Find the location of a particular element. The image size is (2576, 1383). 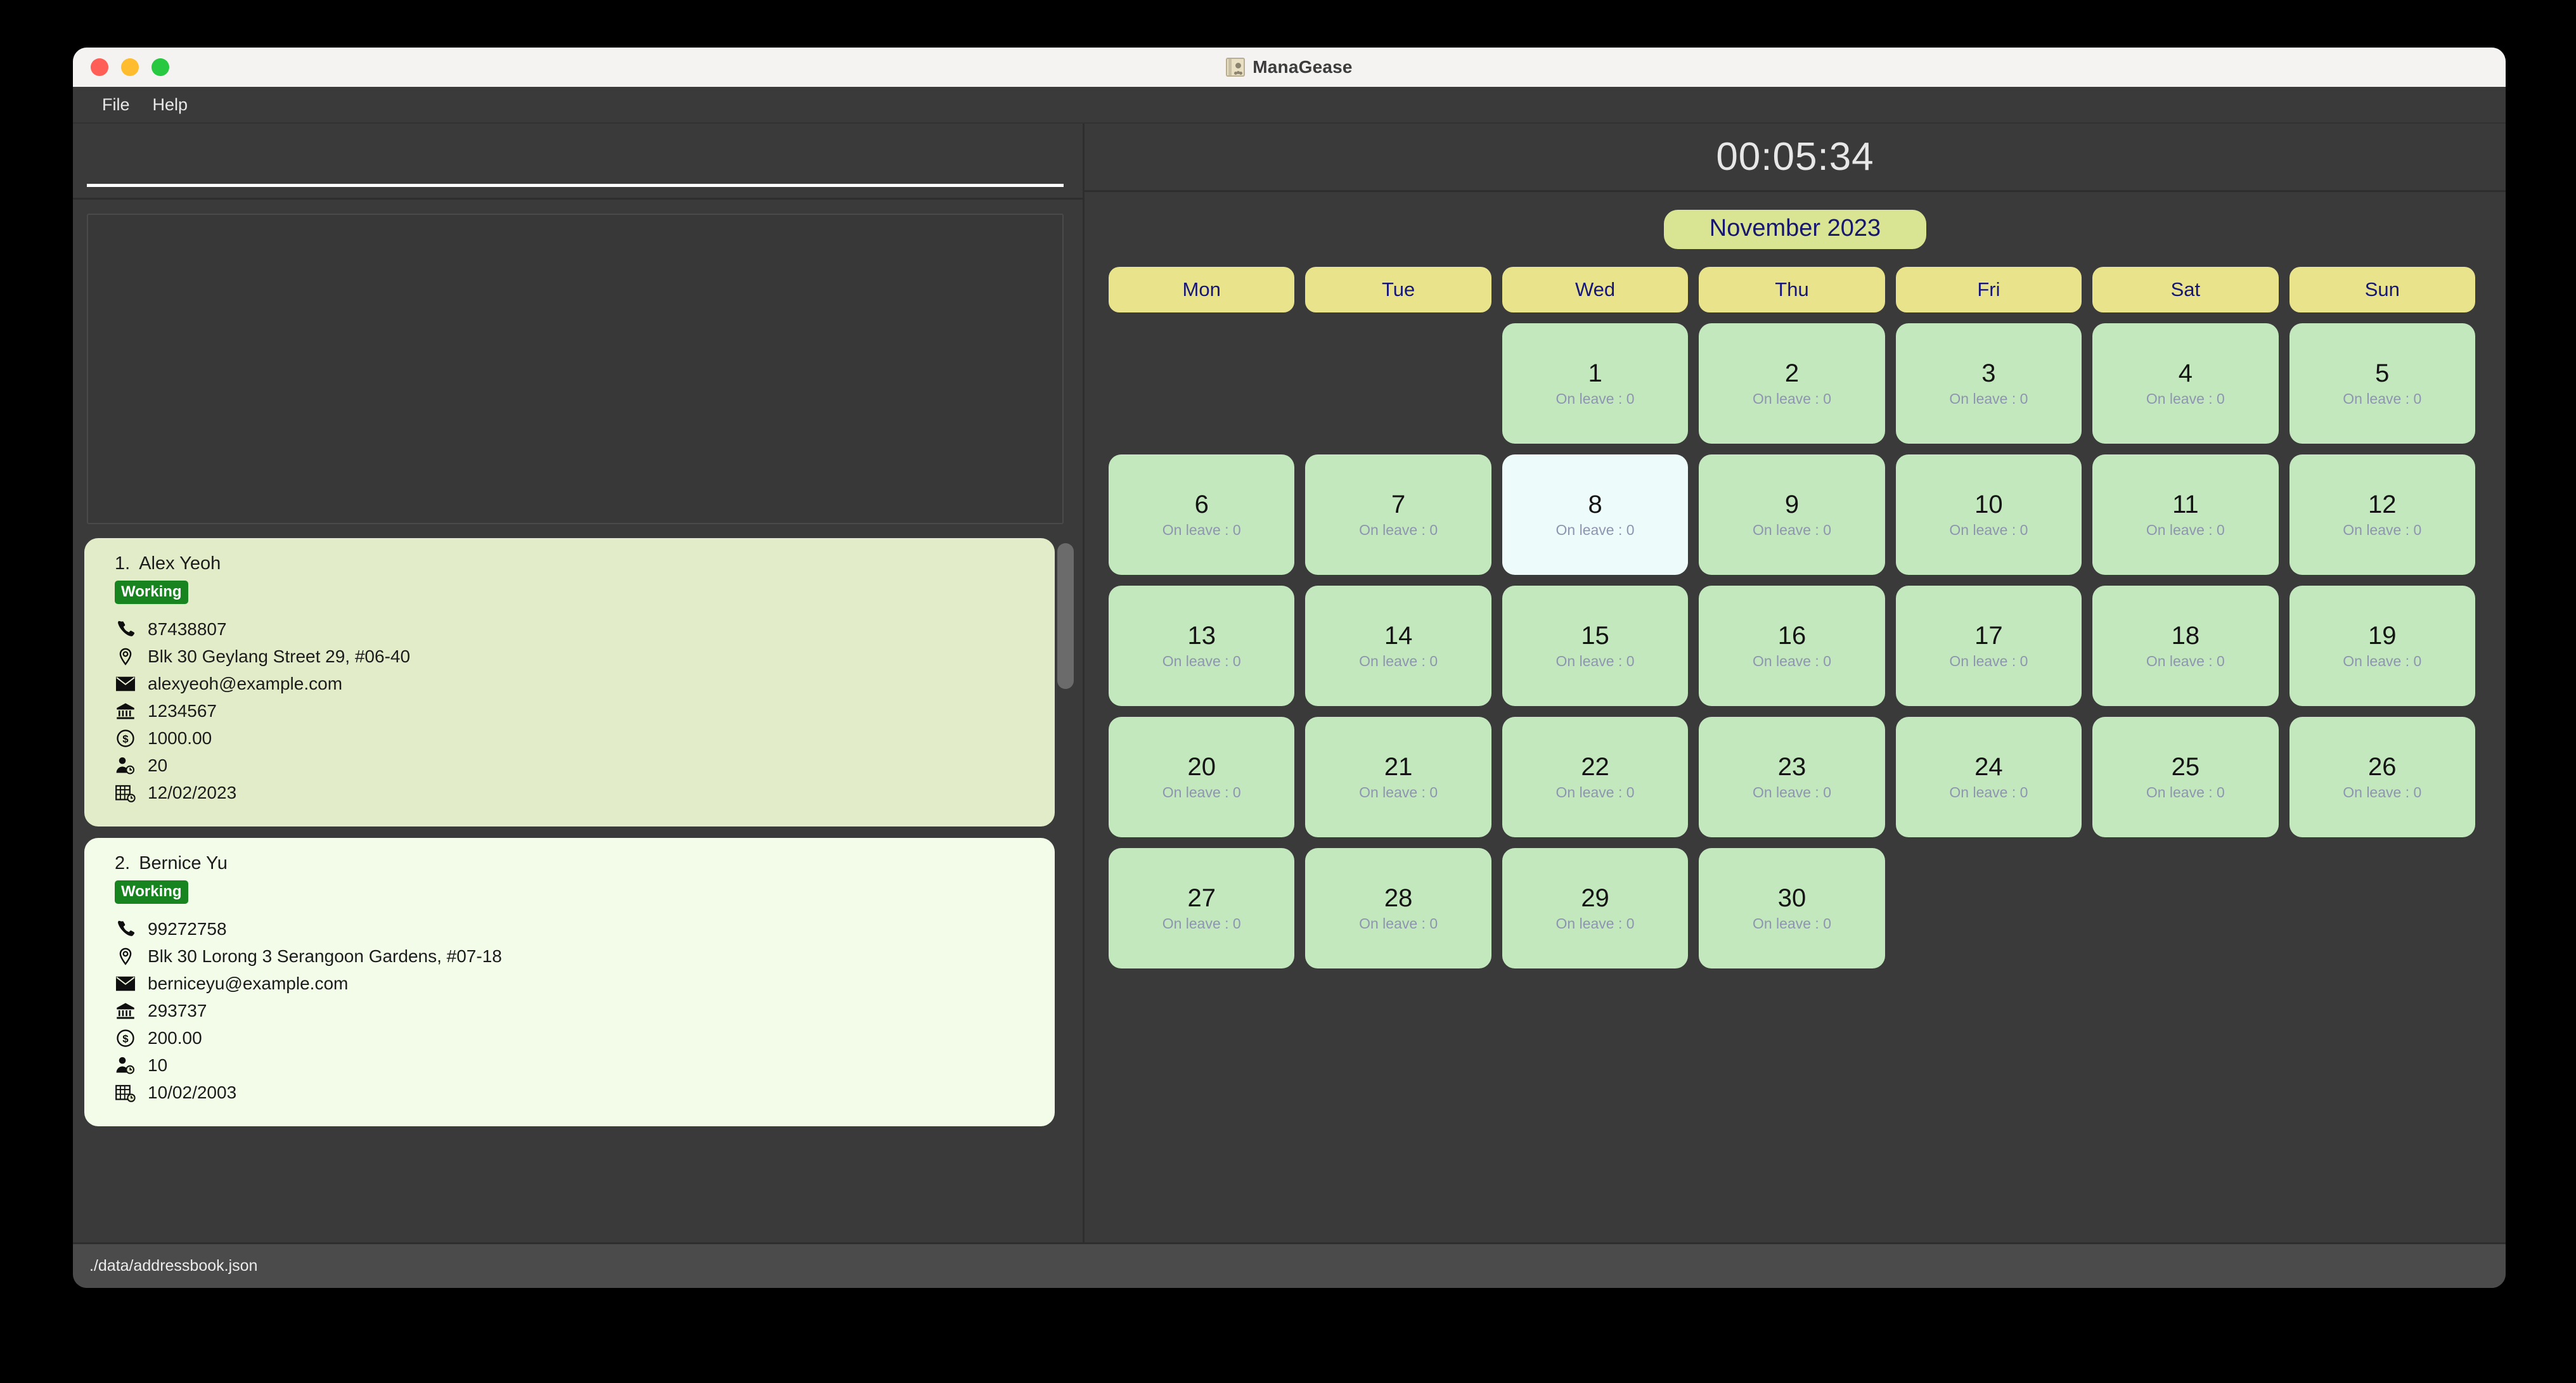

month-label: November 2023 is located at coordinates (1795, 229).